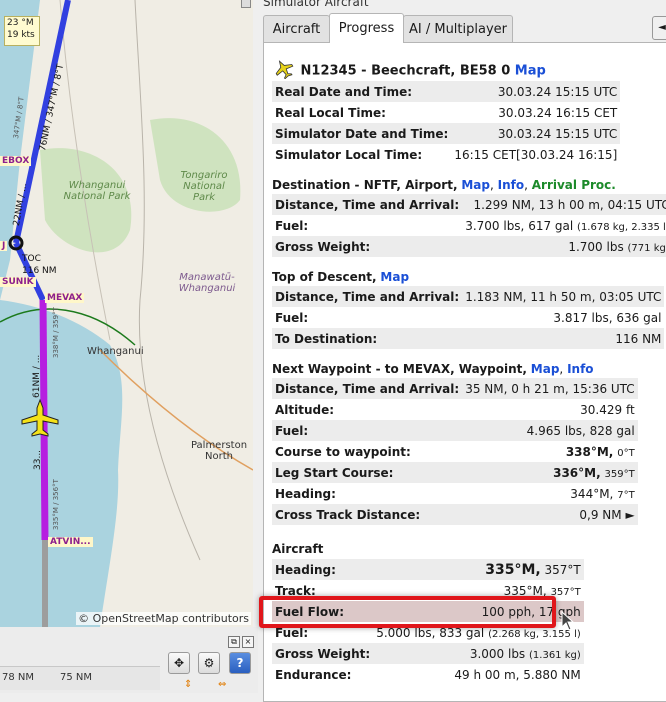  I want to click on map-settings-button: ⚙, so click(209, 663).